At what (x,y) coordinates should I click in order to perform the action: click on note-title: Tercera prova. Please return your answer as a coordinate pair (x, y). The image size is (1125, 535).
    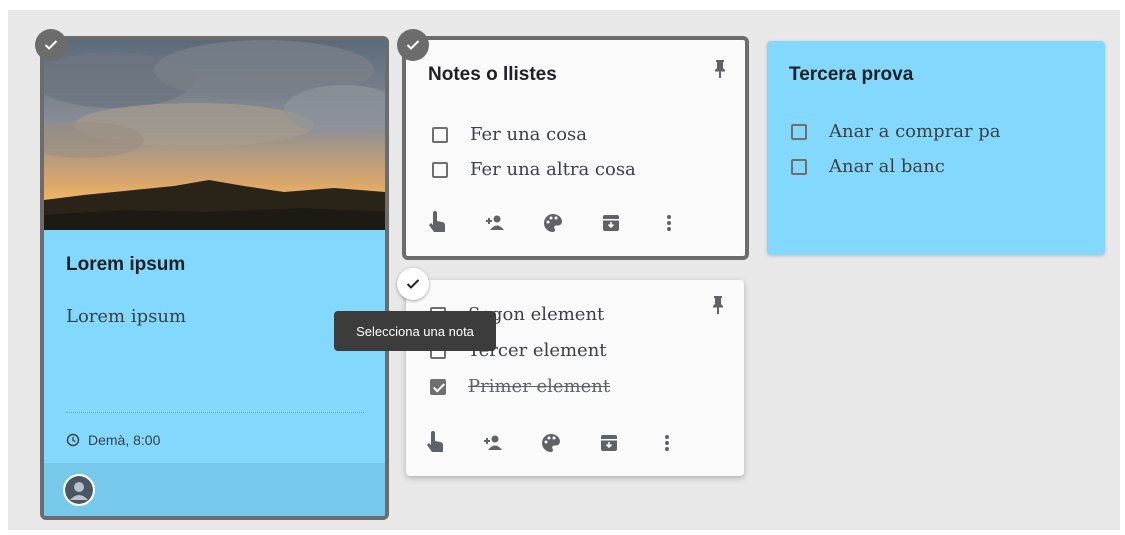
    Looking at the image, I should click on (851, 74).